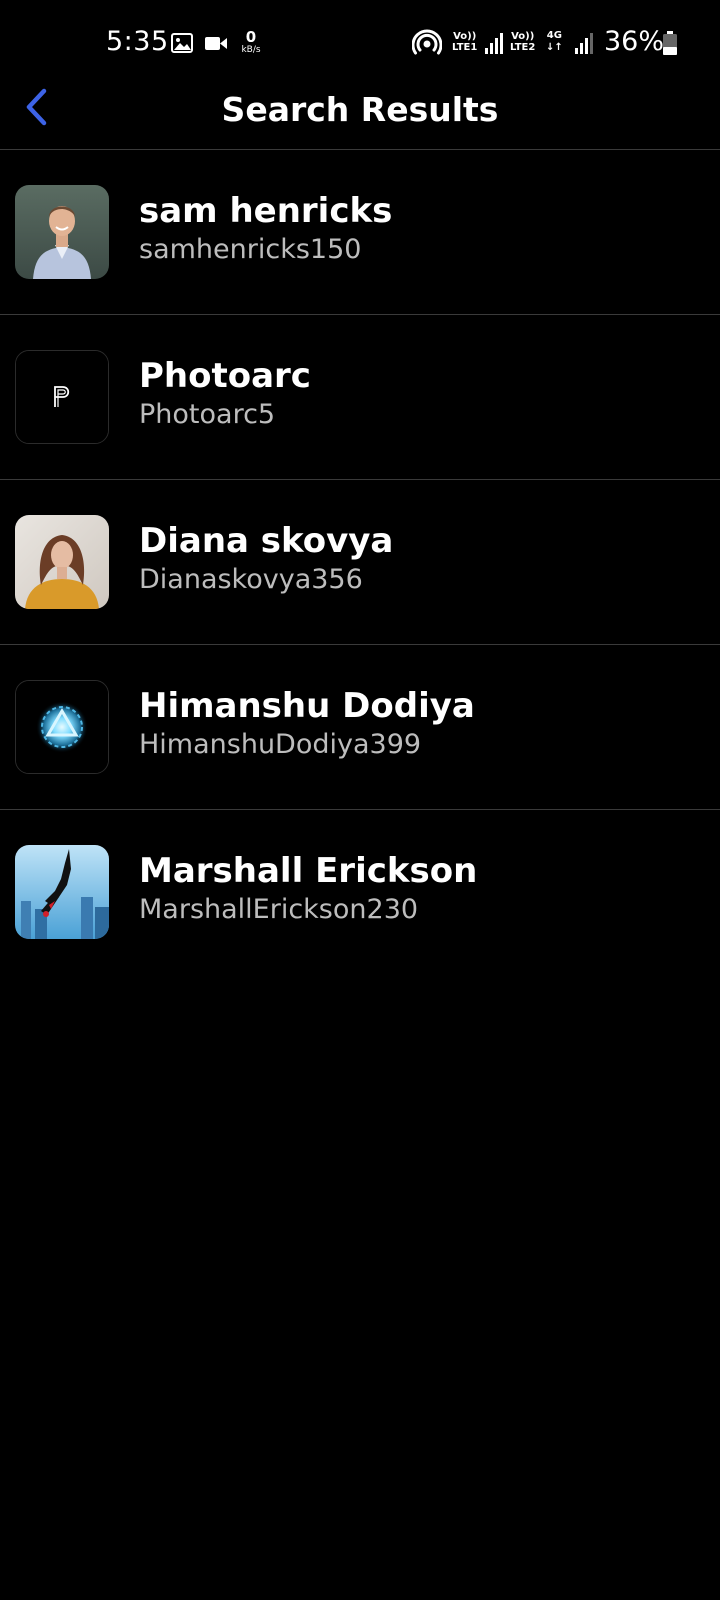  What do you see at coordinates (251, 50) in the screenshot?
I see `network-speed-unit: kB/s` at bounding box center [251, 50].